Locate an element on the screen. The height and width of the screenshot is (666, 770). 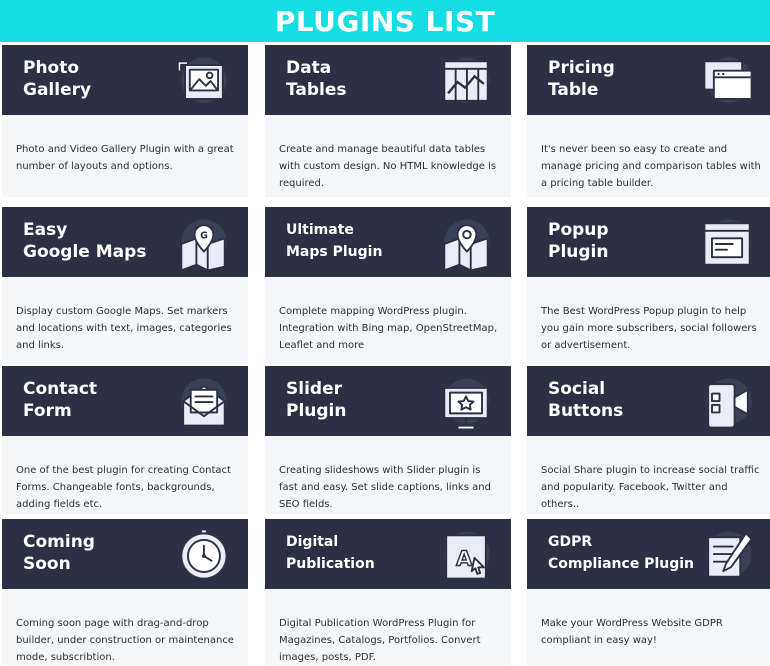
plugin-card-header: Easy Google Maps G is located at coordinates (125, 242).